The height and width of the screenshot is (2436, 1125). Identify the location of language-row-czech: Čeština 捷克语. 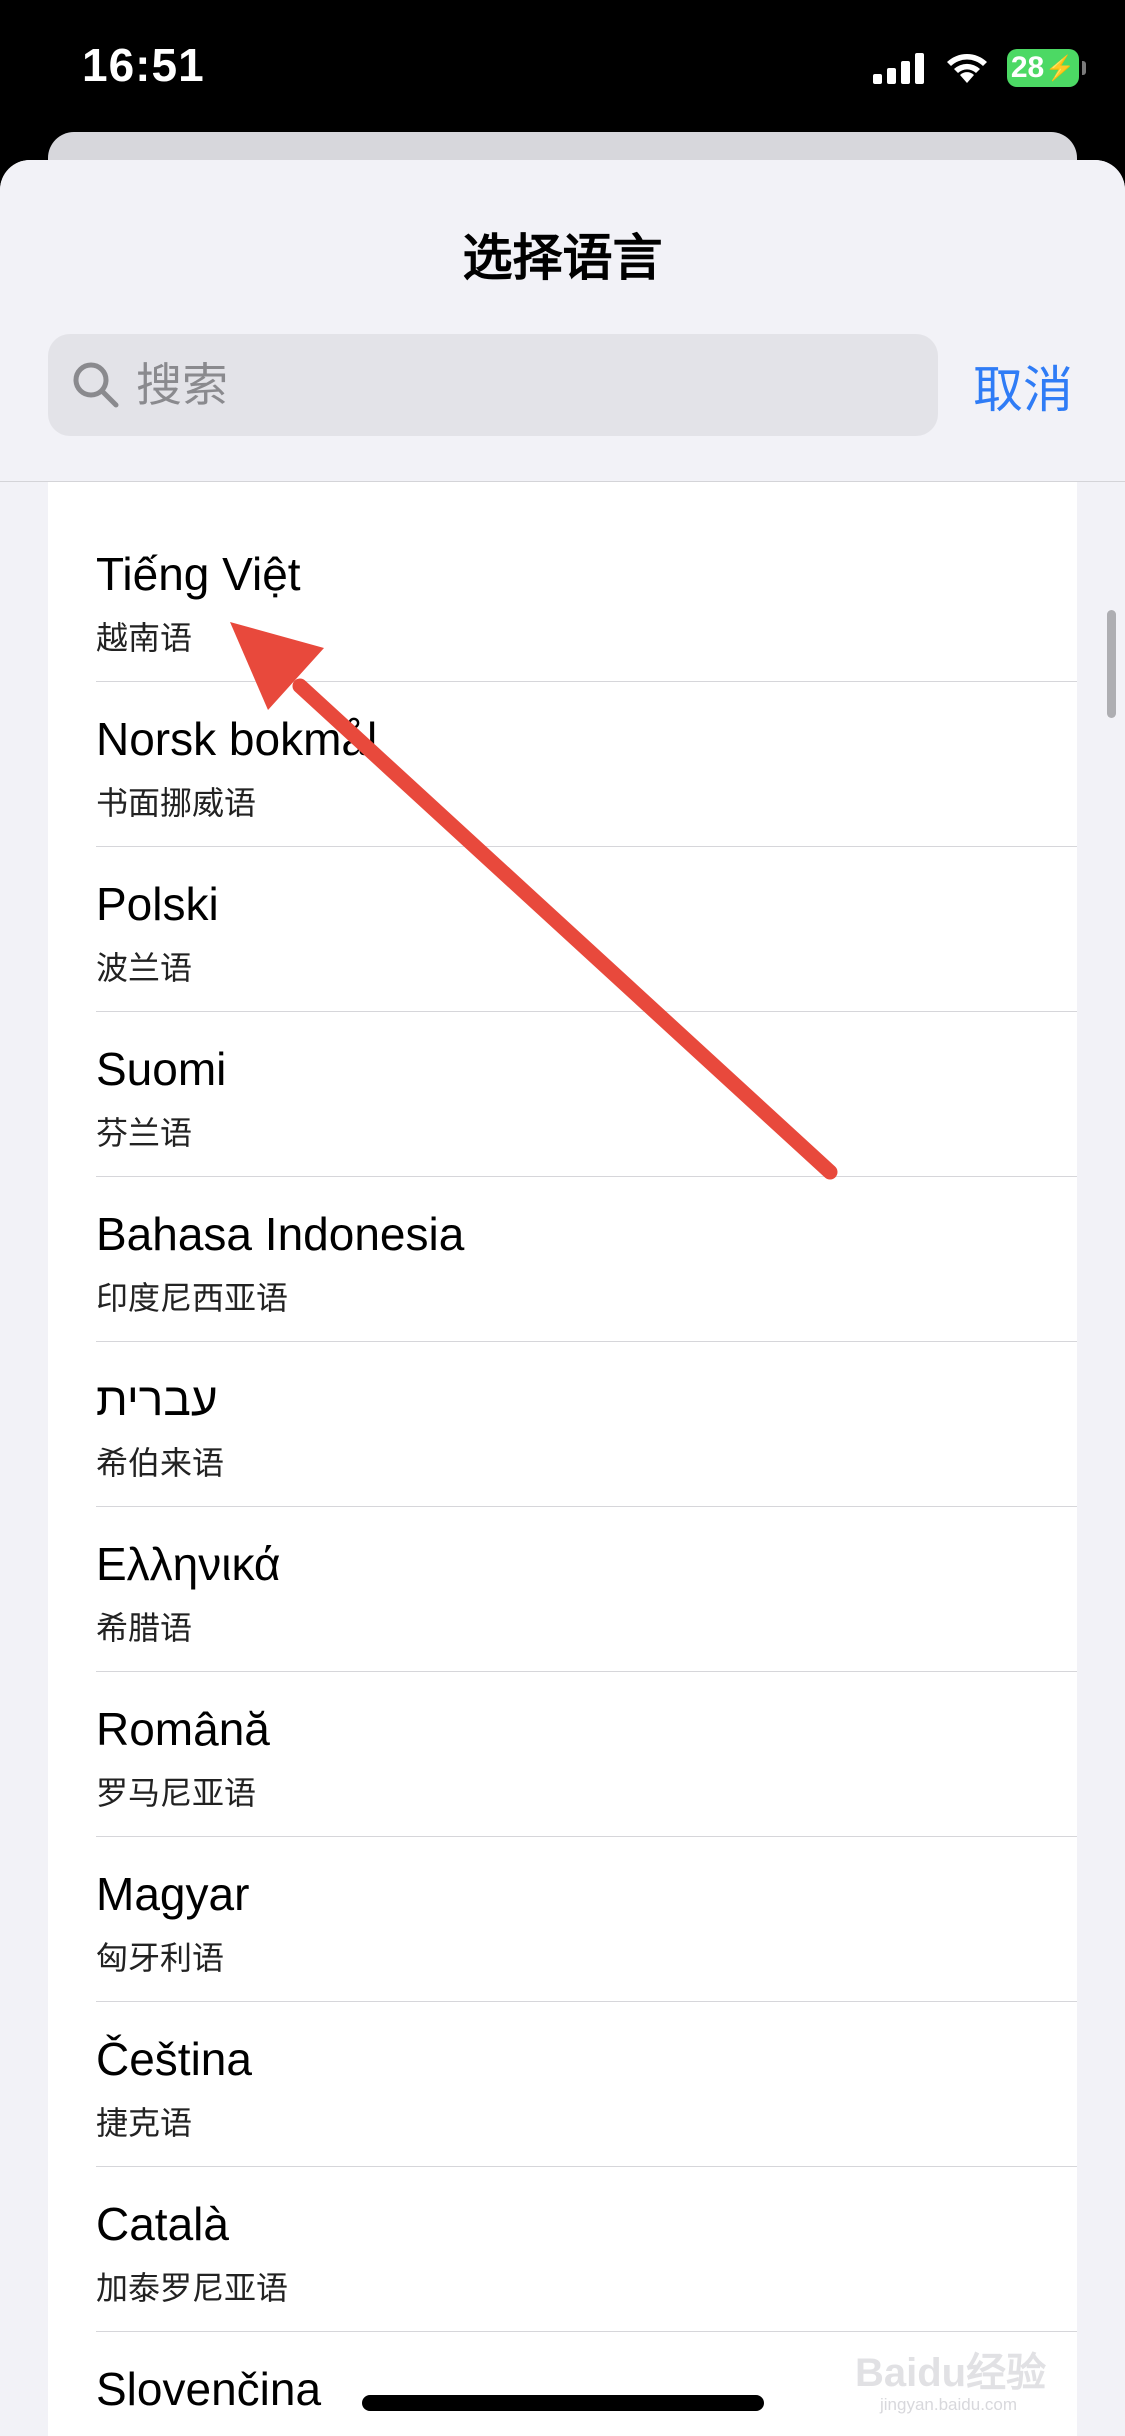
(562, 2084).